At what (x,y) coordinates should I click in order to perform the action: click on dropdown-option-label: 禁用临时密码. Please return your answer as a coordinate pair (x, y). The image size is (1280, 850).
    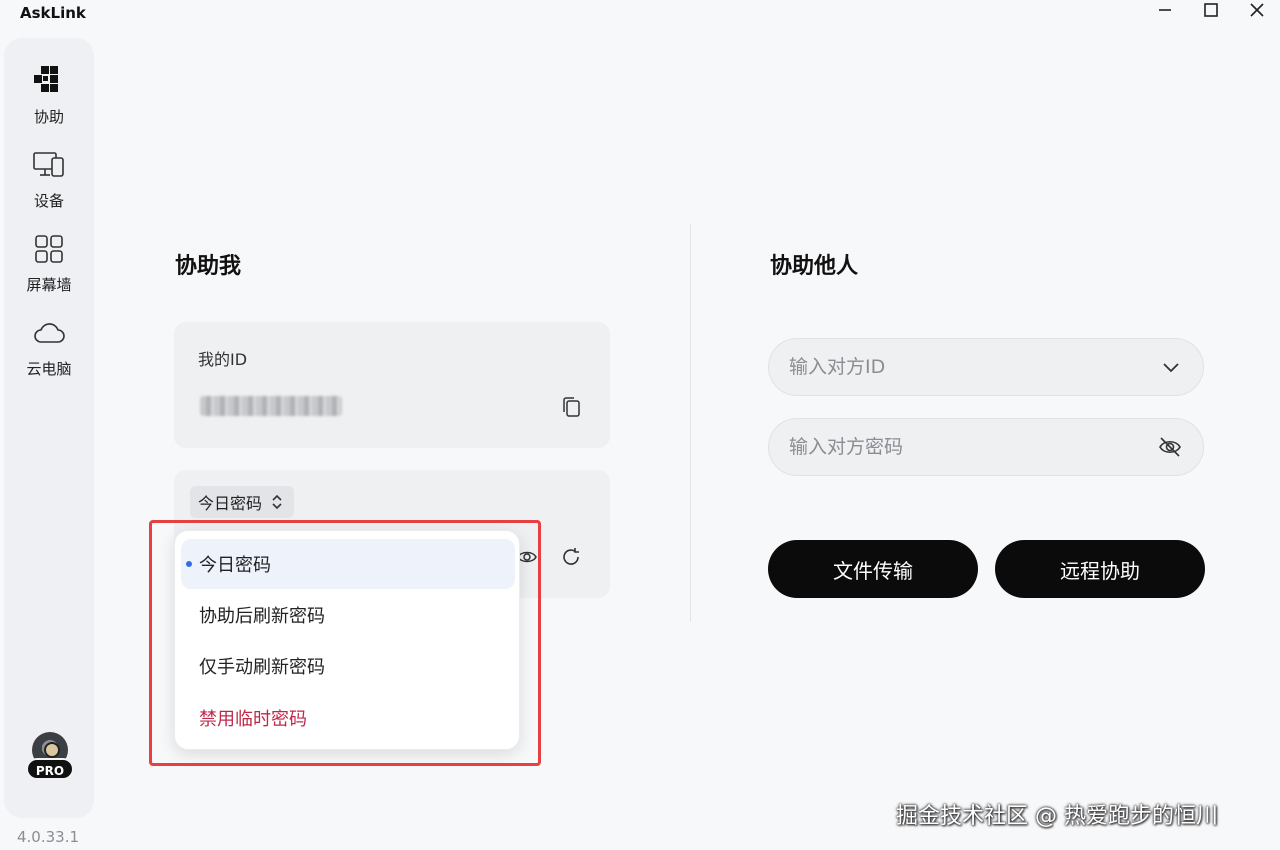
    Looking at the image, I should click on (253, 719).